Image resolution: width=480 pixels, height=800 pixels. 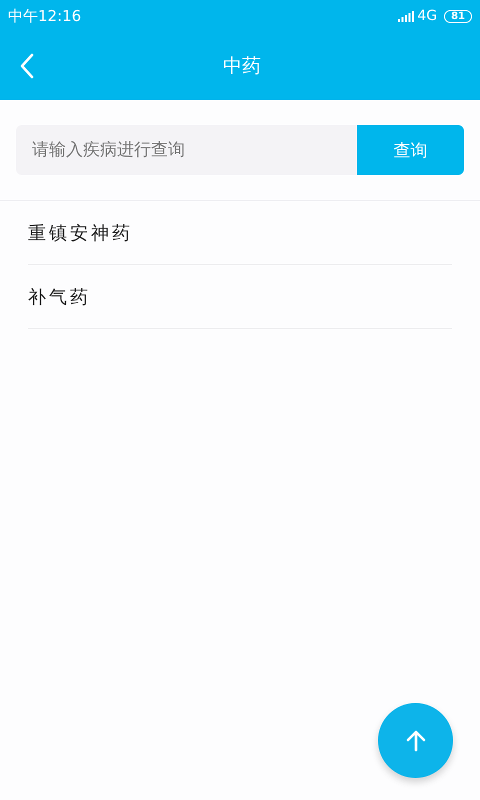 I want to click on up-arrow-icon, so click(x=416, y=740).